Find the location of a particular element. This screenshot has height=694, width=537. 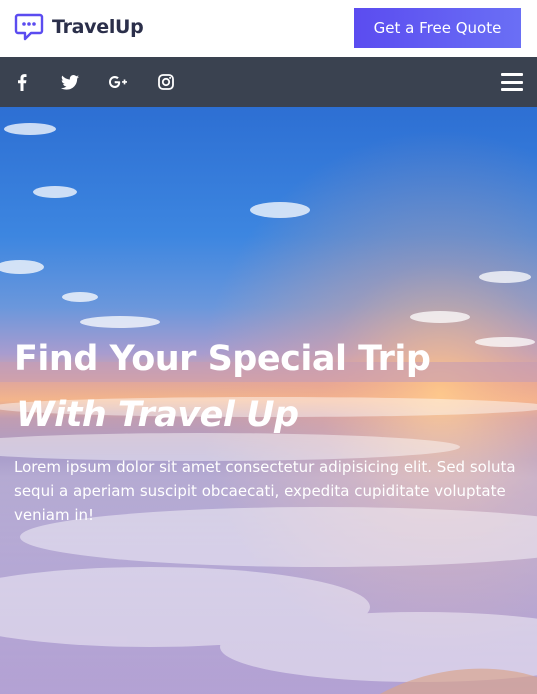

hamburger-menu-icon is located at coordinates (512, 82).